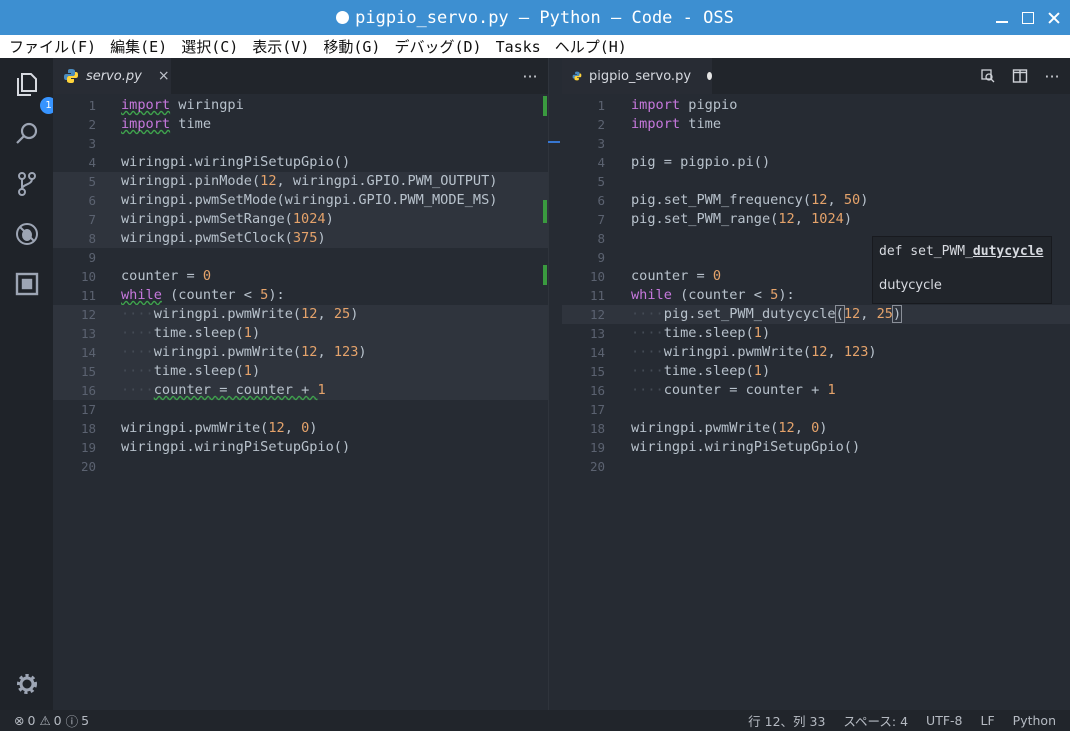 The image size is (1070, 731). I want to click on code-text: wiringpi.pwmWrite(12, 0), so click(219, 428).